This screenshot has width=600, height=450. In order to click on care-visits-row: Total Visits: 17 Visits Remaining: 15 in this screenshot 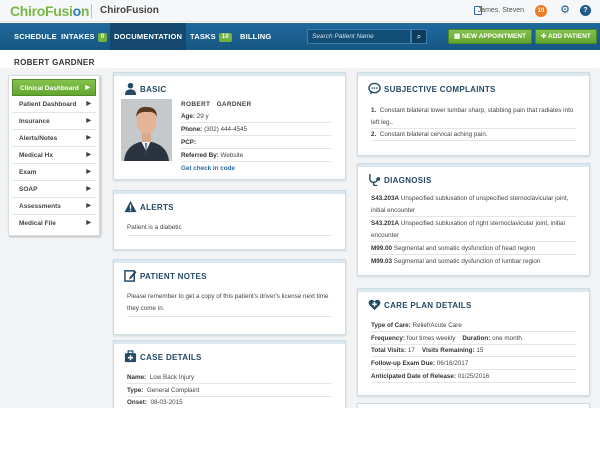, I will do `click(473, 352)`.